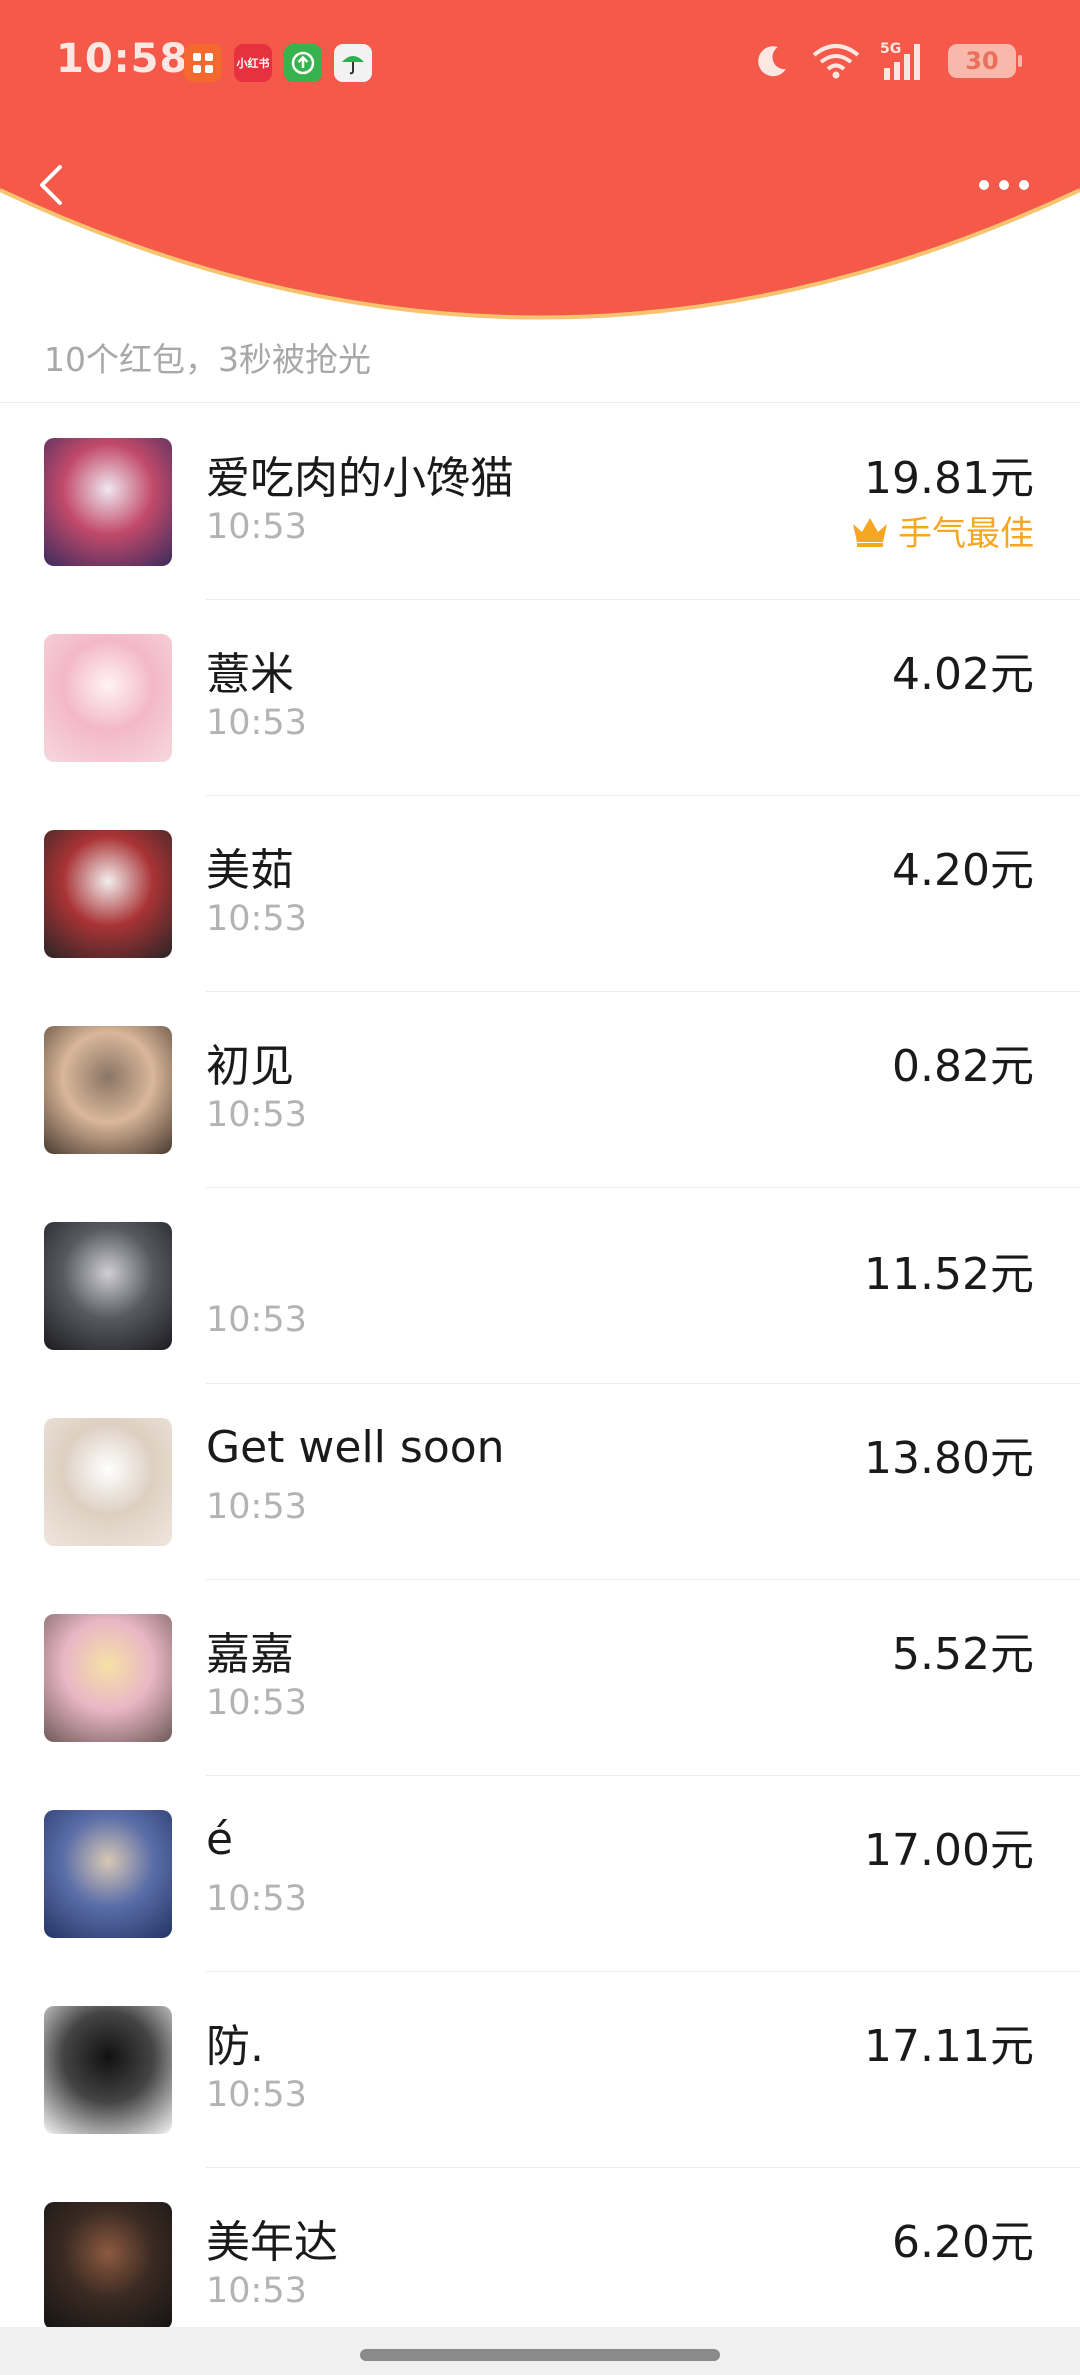 The image size is (1080, 2375). What do you see at coordinates (303, 63) in the screenshot?
I see `upload-icon` at bounding box center [303, 63].